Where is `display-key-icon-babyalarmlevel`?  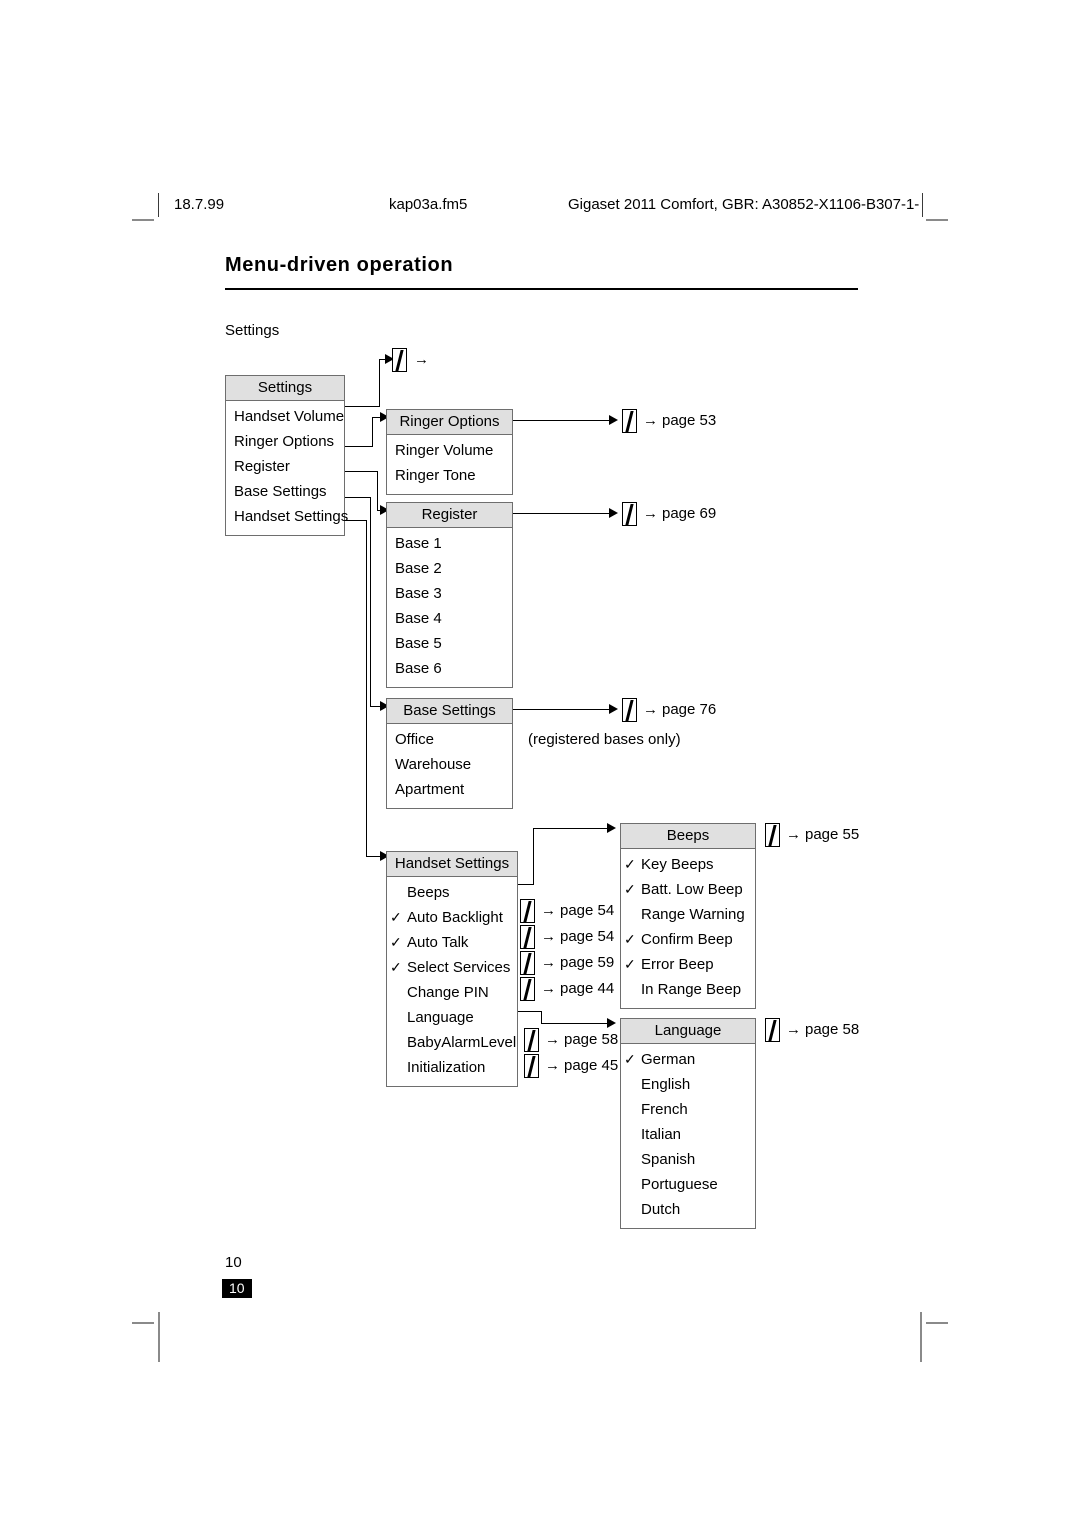
display-key-icon-babyalarmlevel is located at coordinates (531, 1040).